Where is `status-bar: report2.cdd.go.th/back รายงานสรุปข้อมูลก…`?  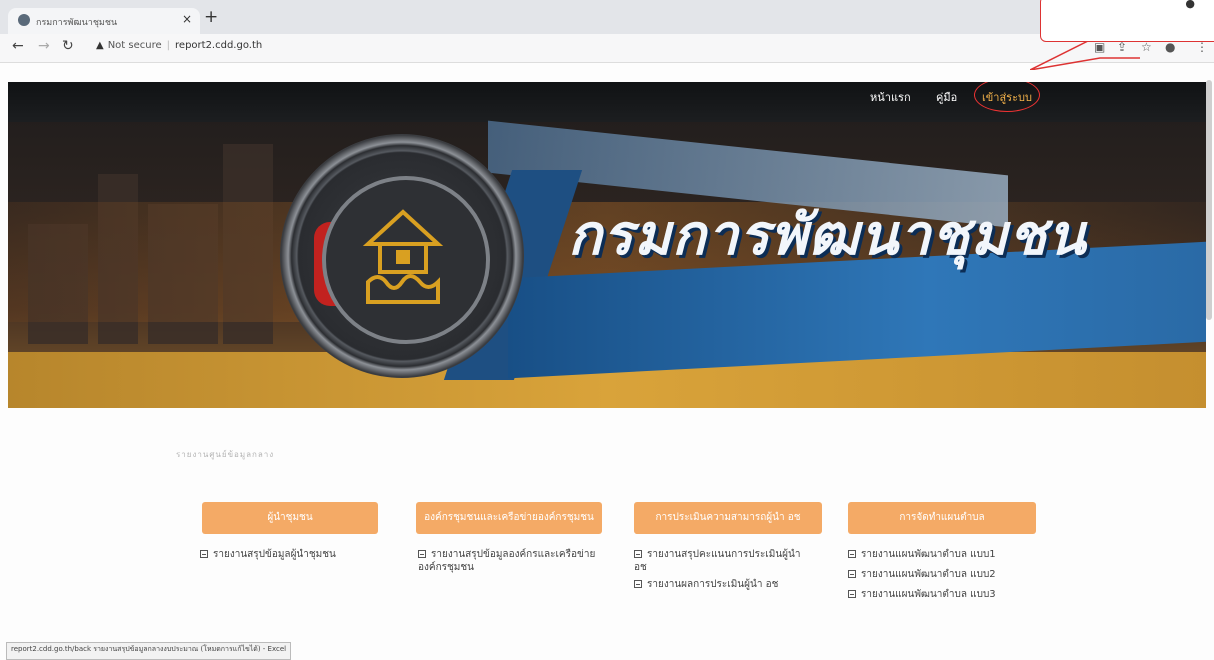 status-bar: report2.cdd.go.th/back รายงานสรุปข้อมูลก… is located at coordinates (149, 651).